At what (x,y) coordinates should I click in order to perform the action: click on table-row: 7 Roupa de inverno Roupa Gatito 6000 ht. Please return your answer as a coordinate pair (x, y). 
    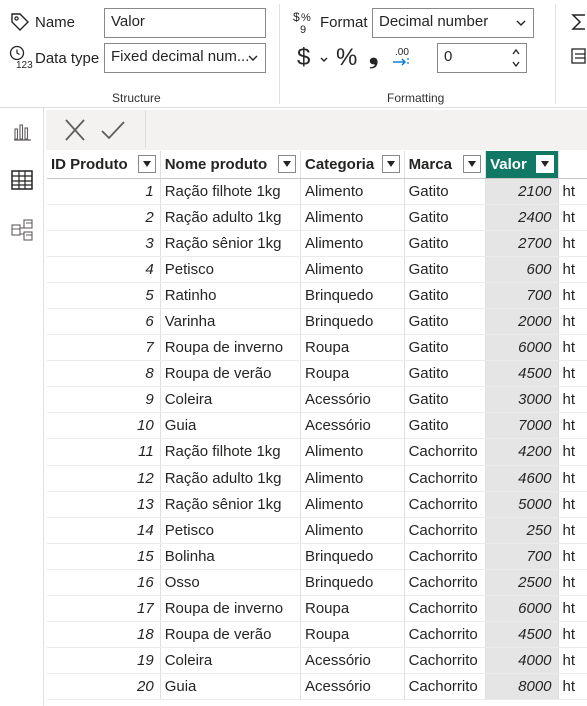
    Looking at the image, I should click on (317, 348).